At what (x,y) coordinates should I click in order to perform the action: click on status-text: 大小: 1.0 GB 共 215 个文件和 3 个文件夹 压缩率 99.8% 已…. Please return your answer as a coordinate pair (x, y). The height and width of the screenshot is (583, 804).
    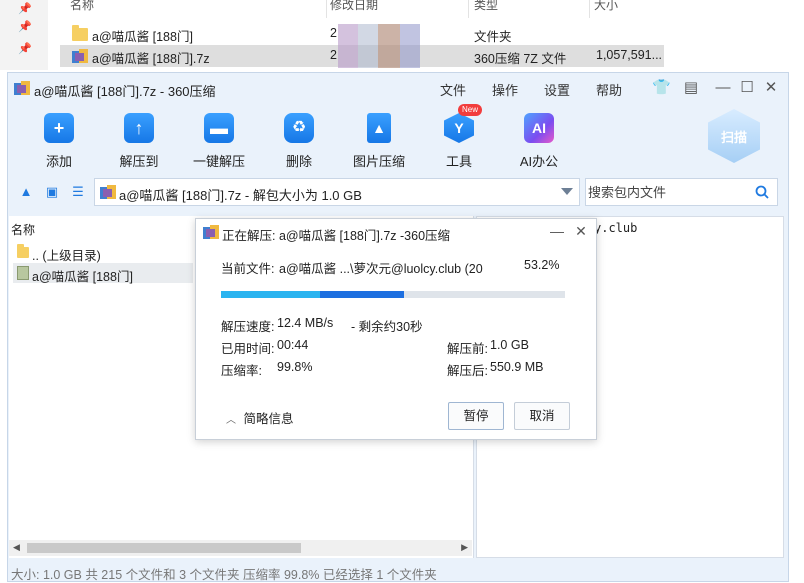
    Looking at the image, I should click on (224, 575).